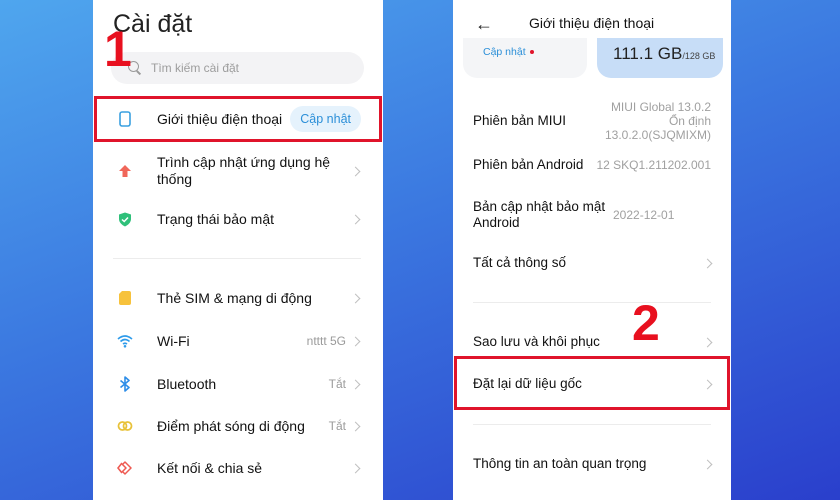 The image size is (840, 500). I want to click on info-value: 2022-12-01, so click(644, 215).